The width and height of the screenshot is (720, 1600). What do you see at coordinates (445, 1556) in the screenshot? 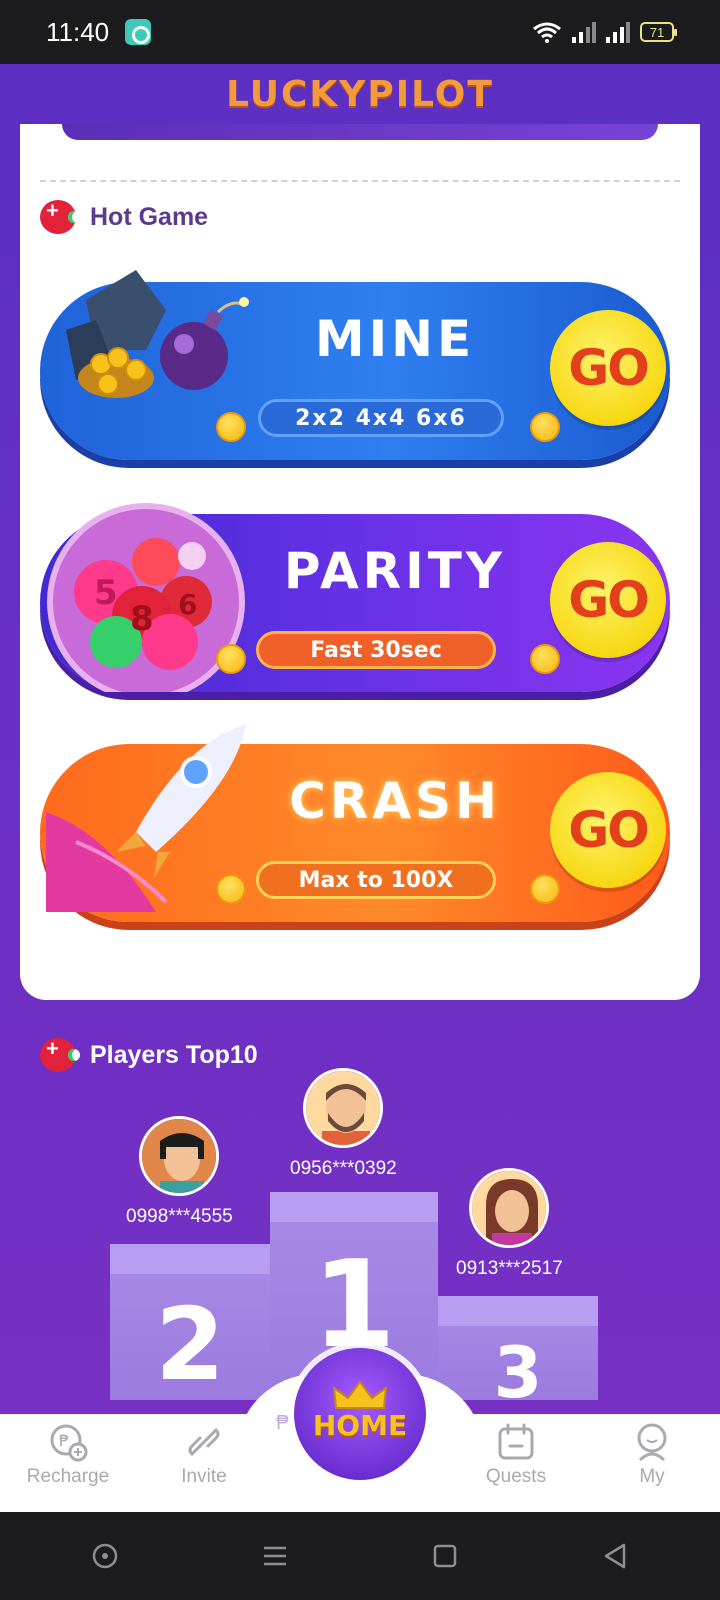
I see `square-icon` at bounding box center [445, 1556].